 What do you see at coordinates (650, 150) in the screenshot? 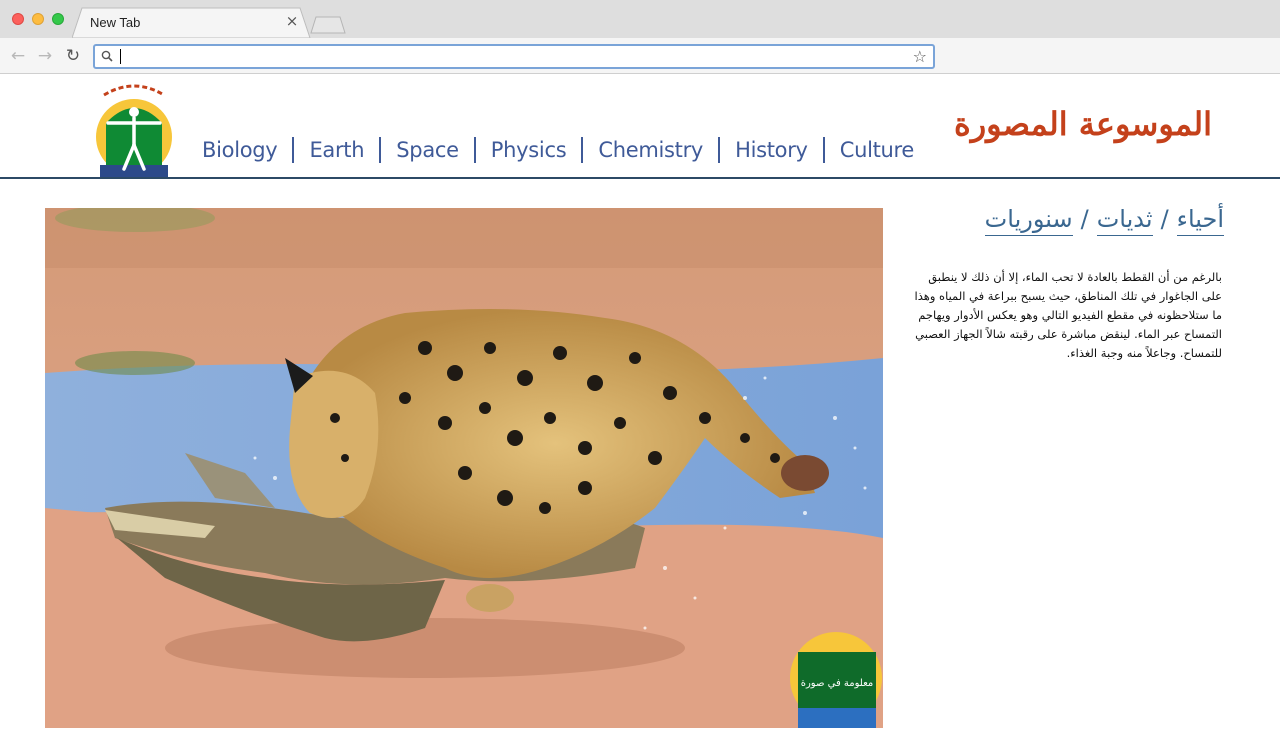
I see `nav-chemistry: Chemistry` at bounding box center [650, 150].